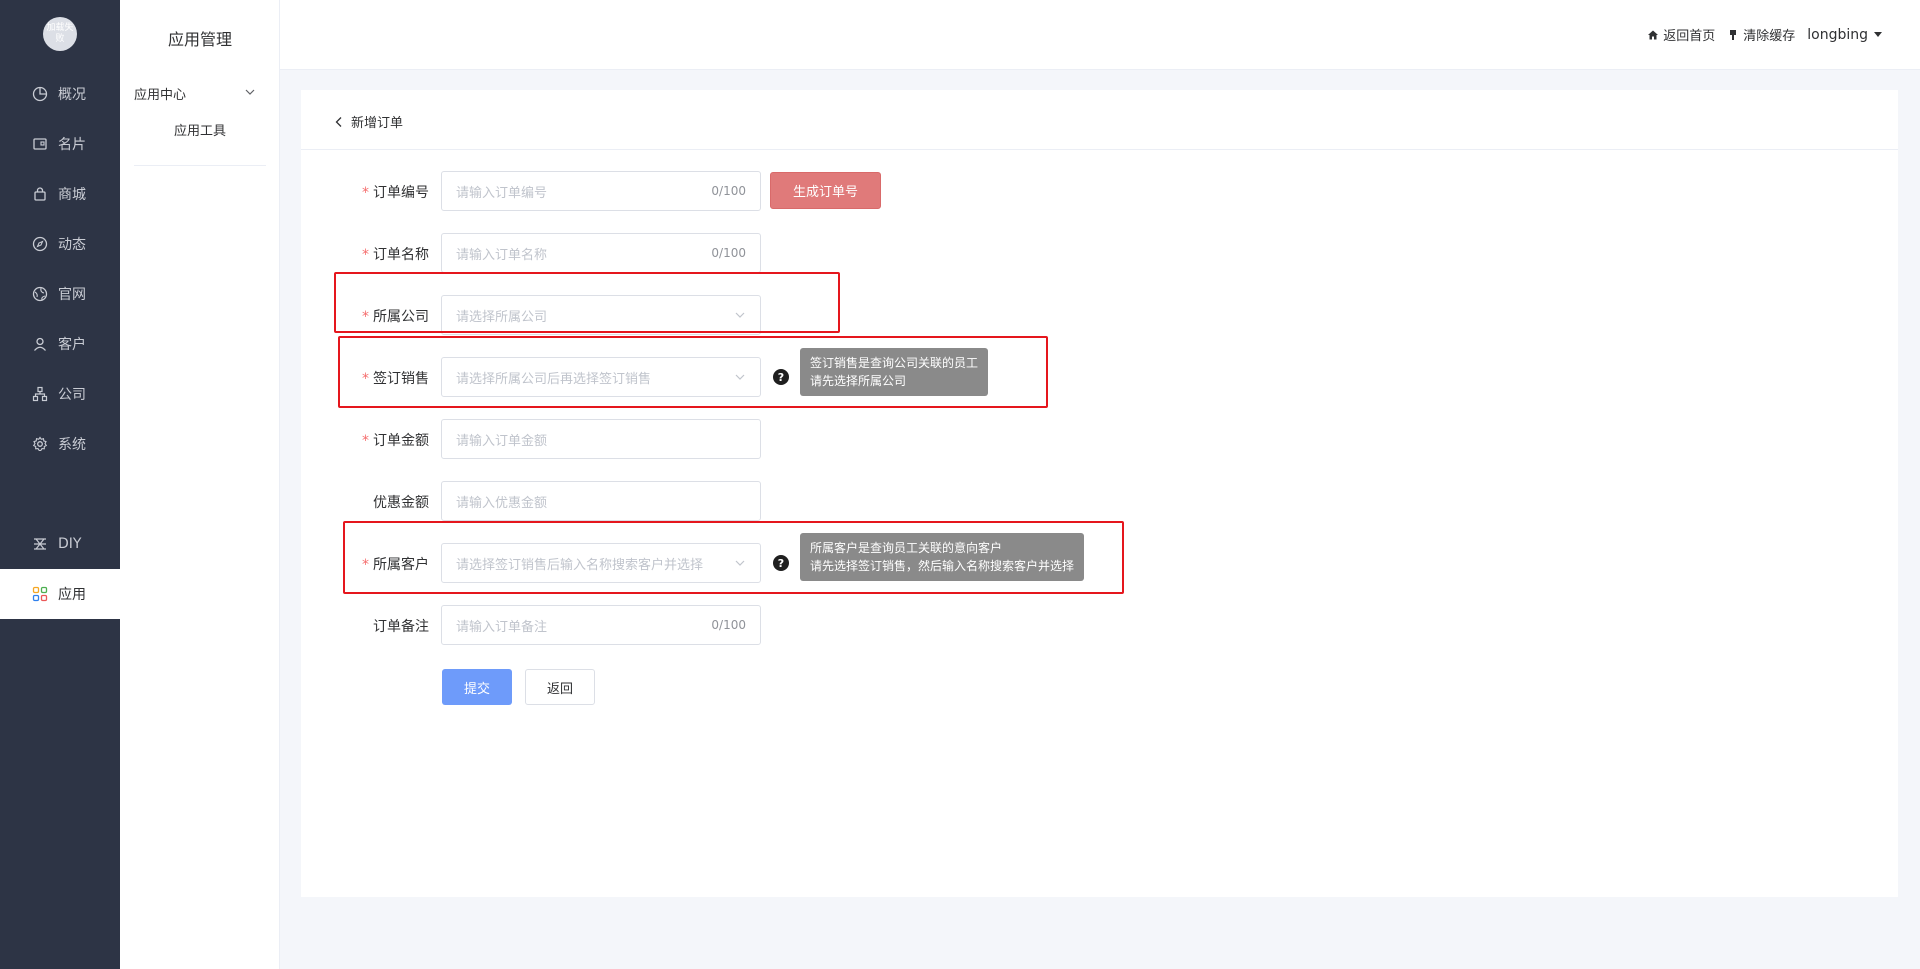 This screenshot has width=1920, height=969. I want to click on globe-icon, so click(40, 294).